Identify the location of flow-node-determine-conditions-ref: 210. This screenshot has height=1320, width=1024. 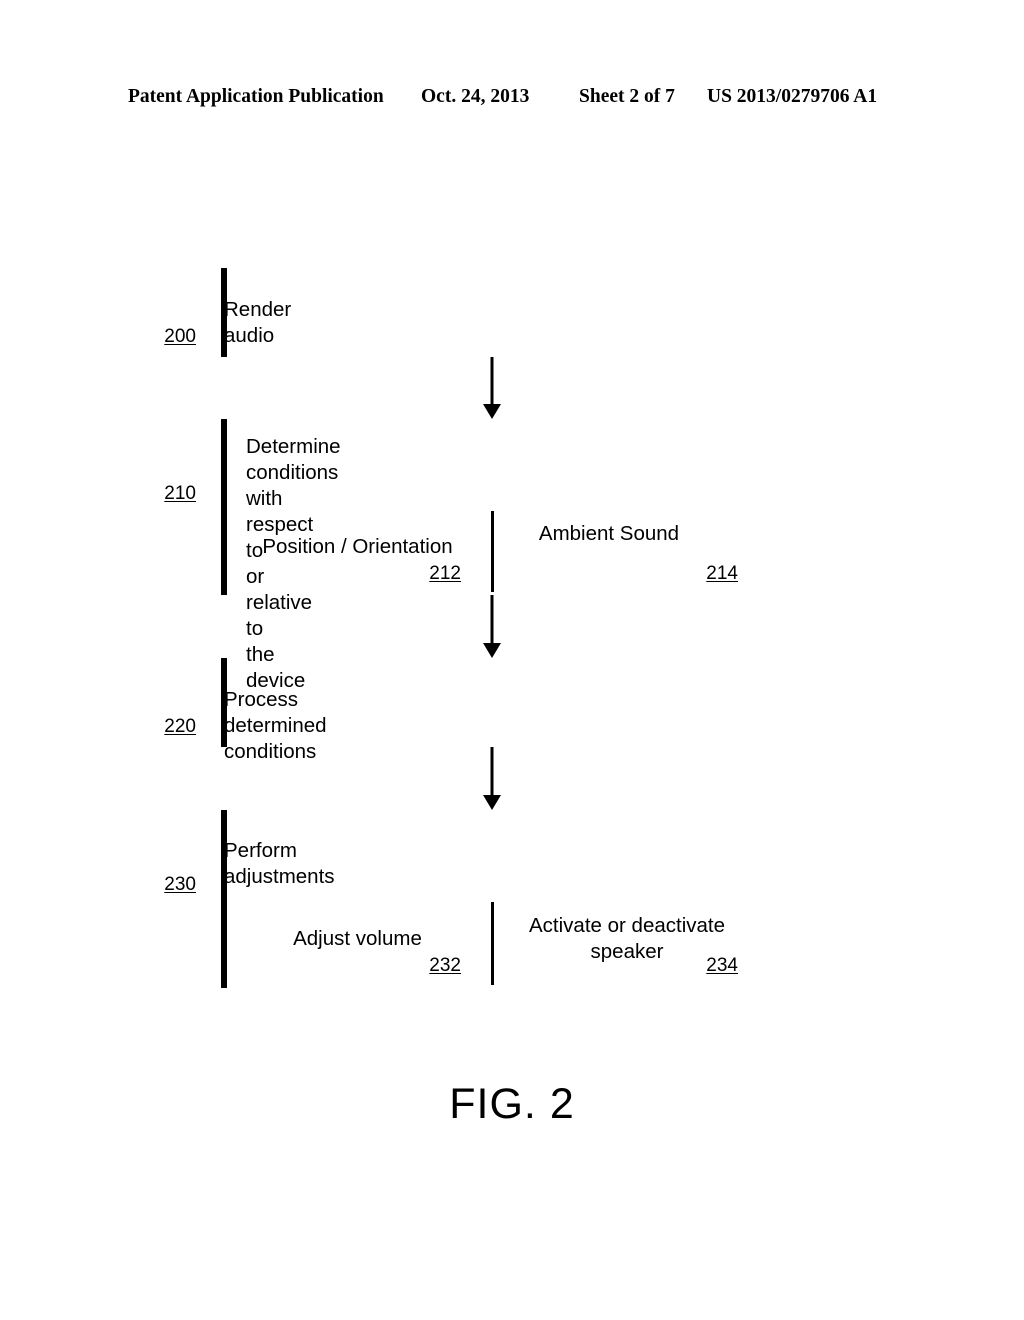
(180, 493).